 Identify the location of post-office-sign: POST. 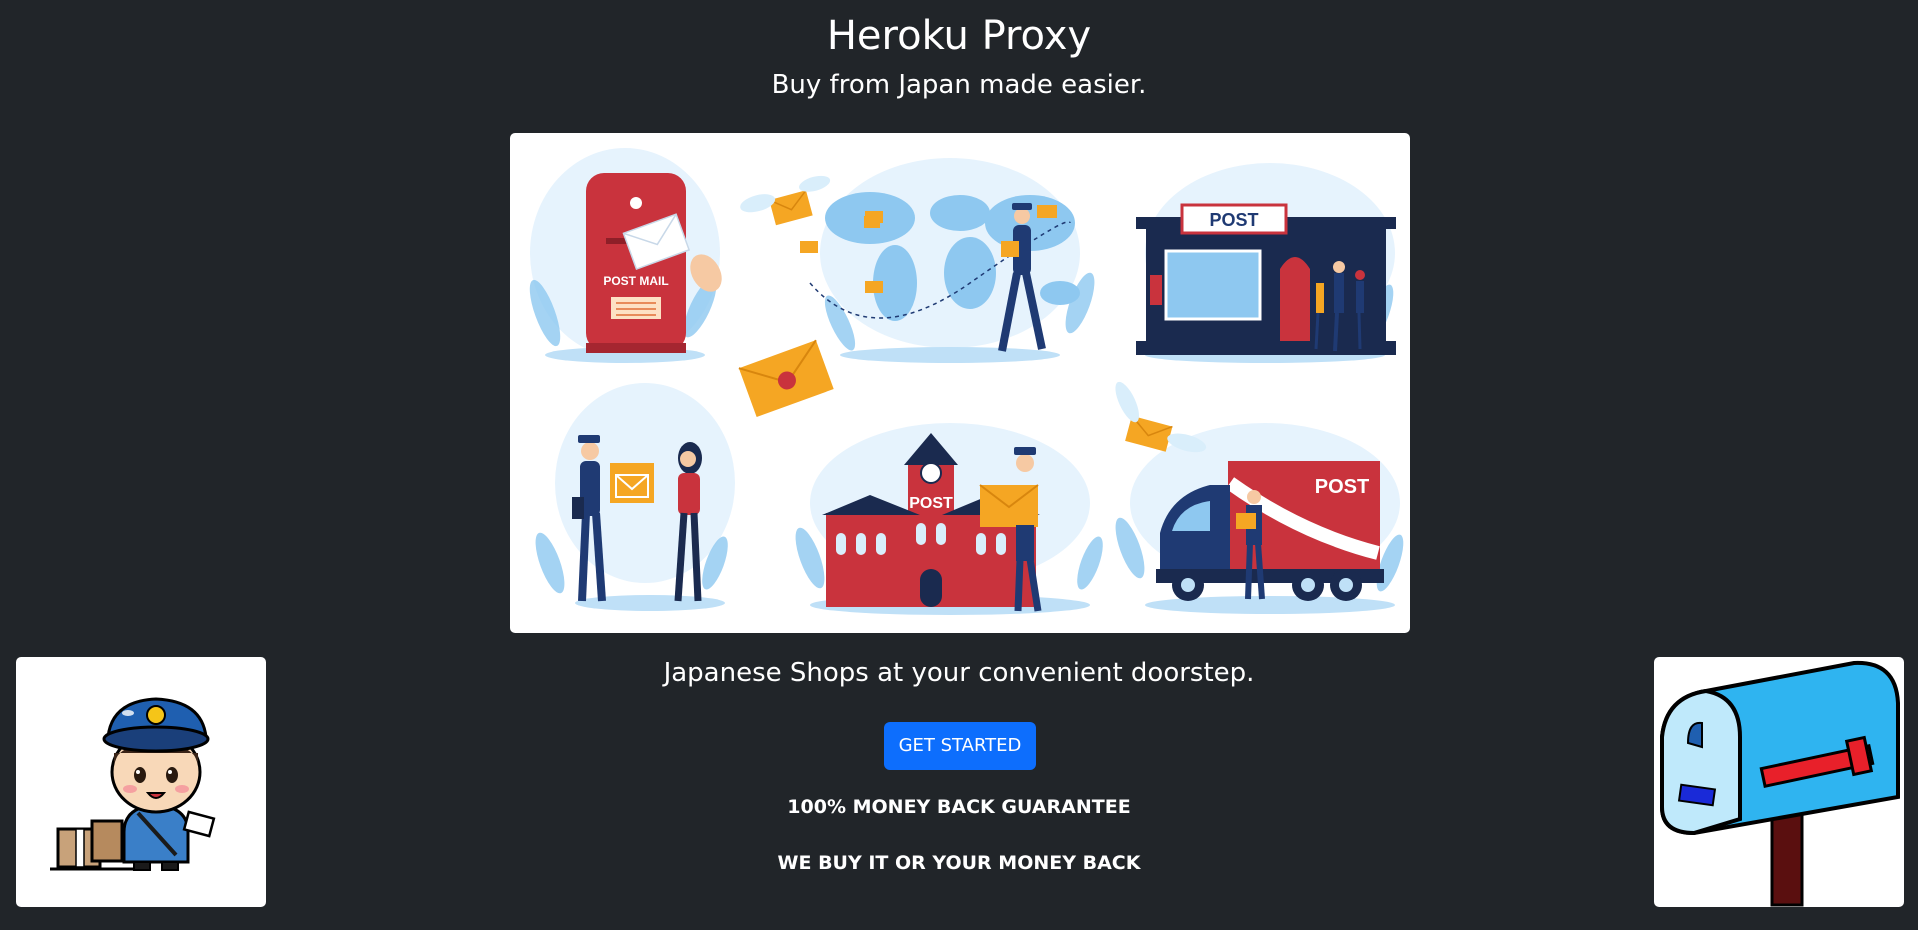
(1233, 220).